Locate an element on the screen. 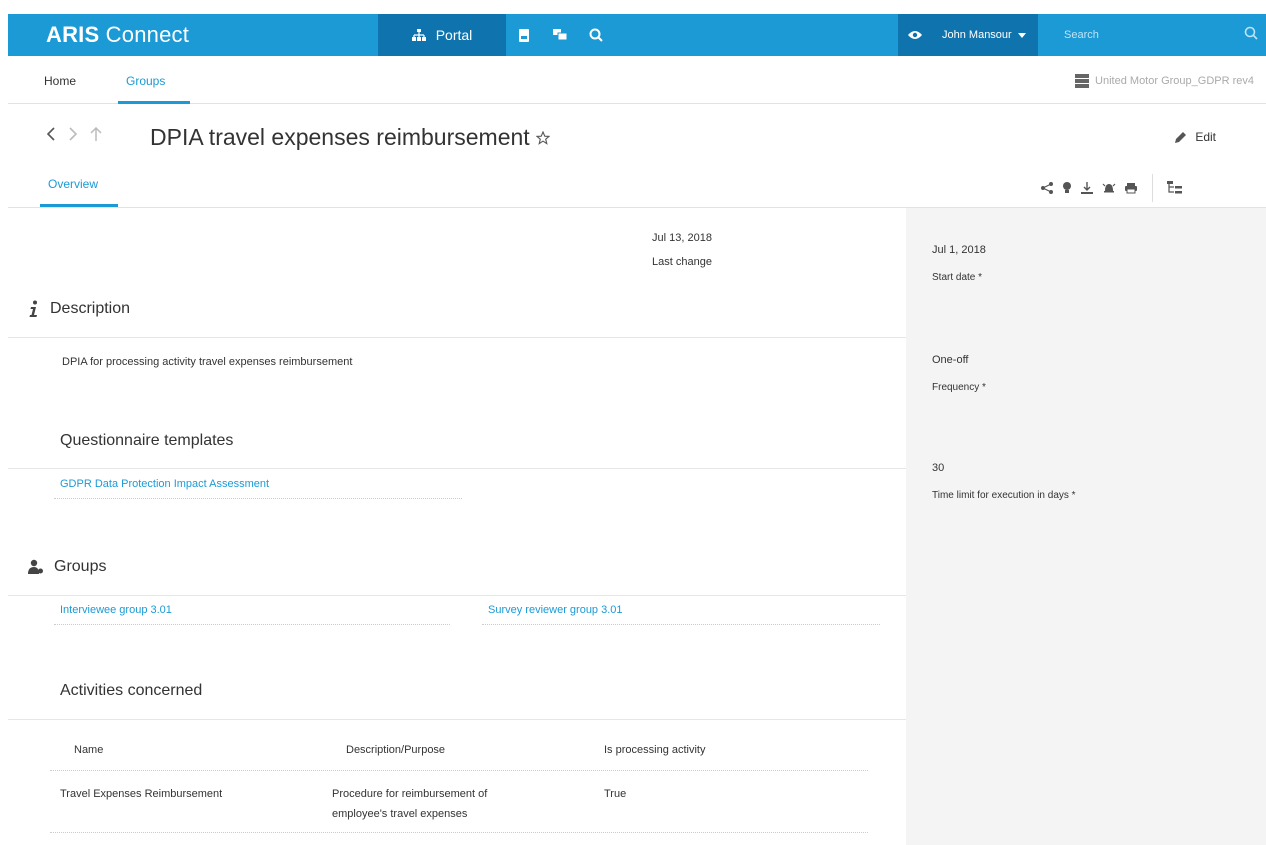 This screenshot has height=845, width=1266. view-toggle-button is located at coordinates (915, 35).